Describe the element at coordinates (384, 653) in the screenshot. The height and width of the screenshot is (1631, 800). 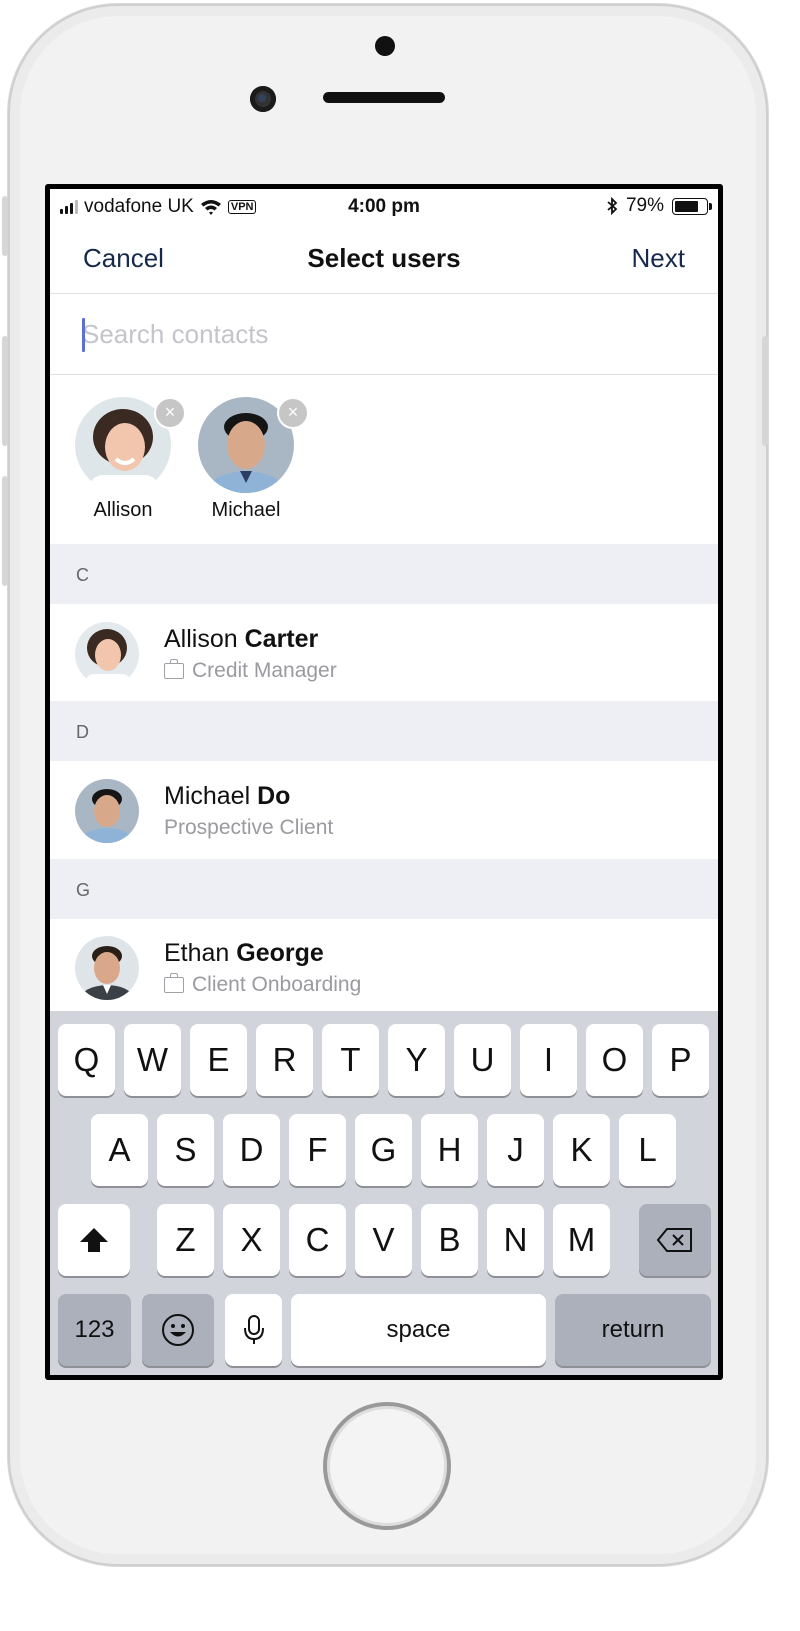
I see `contact-row: Allison Carter Credit Manager` at that location.